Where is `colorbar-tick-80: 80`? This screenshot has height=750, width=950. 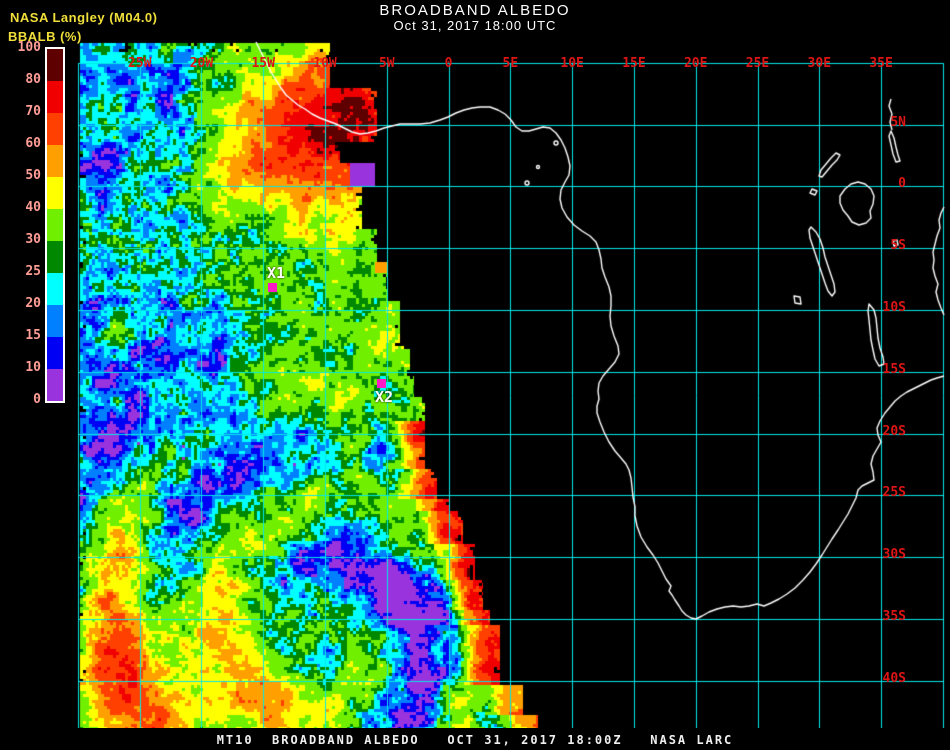 colorbar-tick-80: 80 is located at coordinates (33, 79).